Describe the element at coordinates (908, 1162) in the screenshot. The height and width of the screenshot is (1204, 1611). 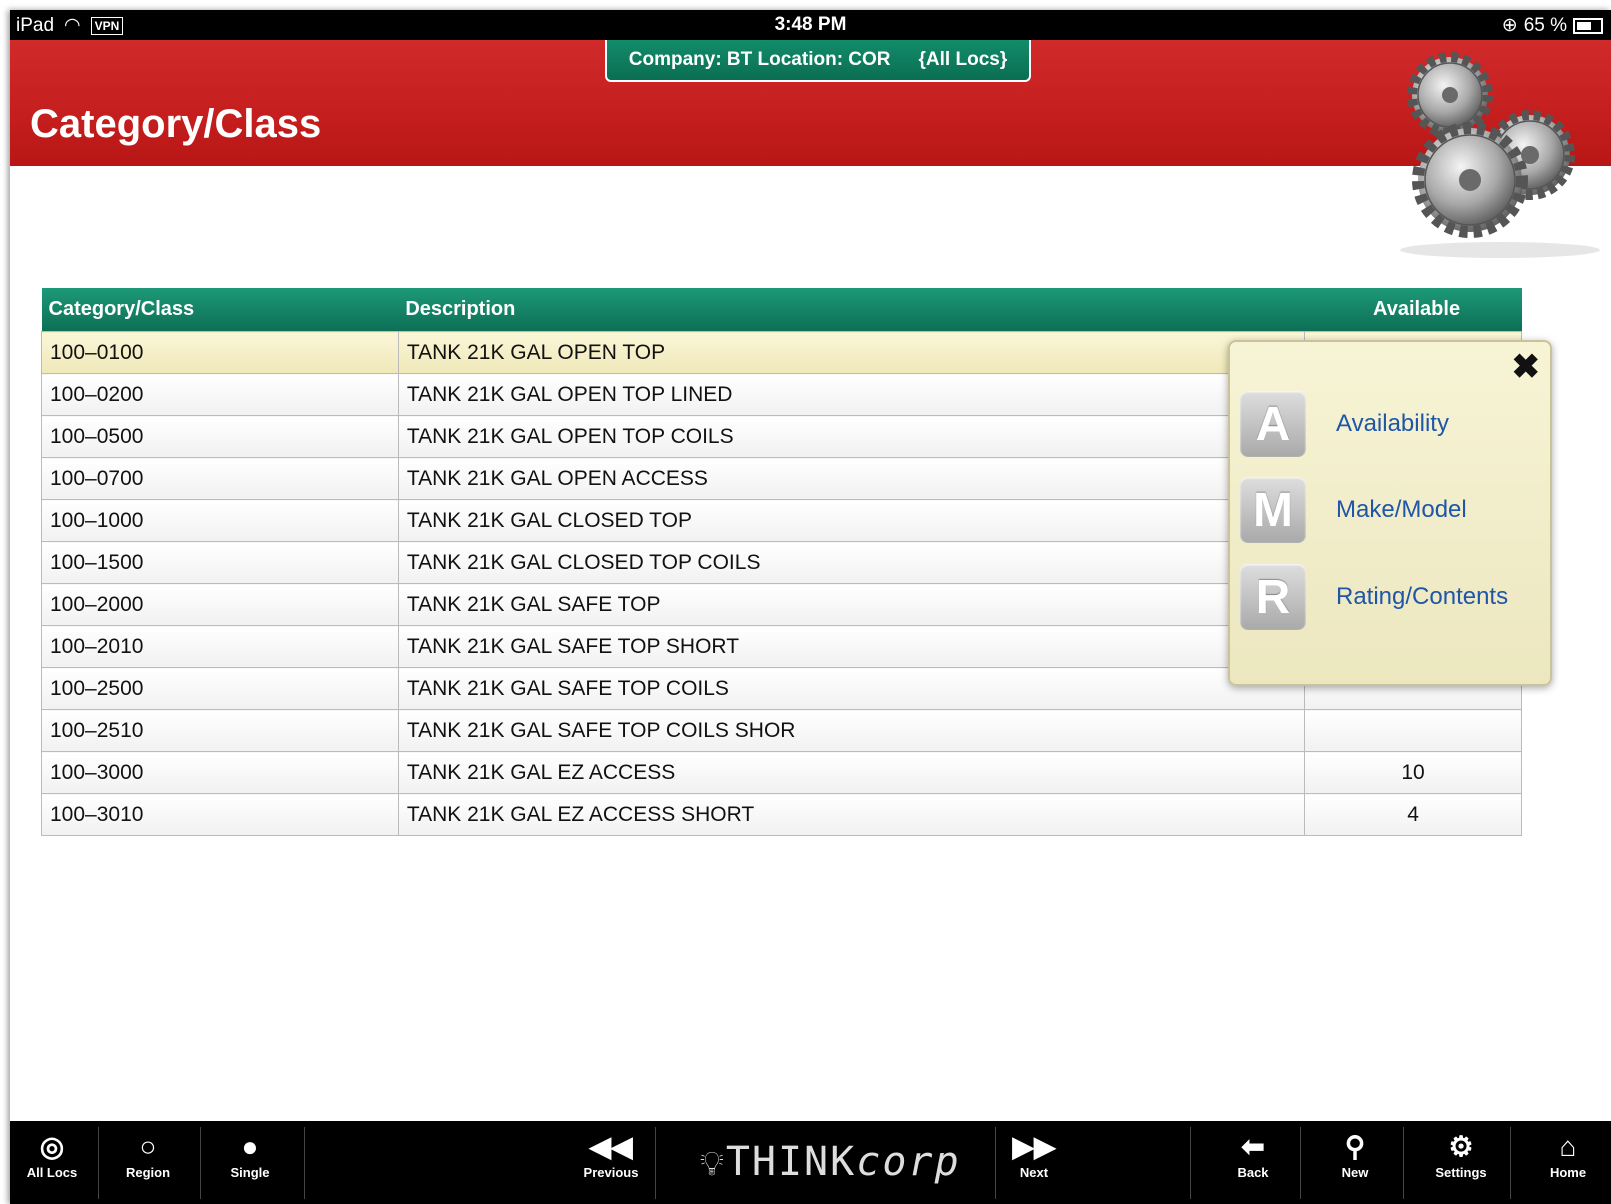
I see `brand-corp: corp` at that location.